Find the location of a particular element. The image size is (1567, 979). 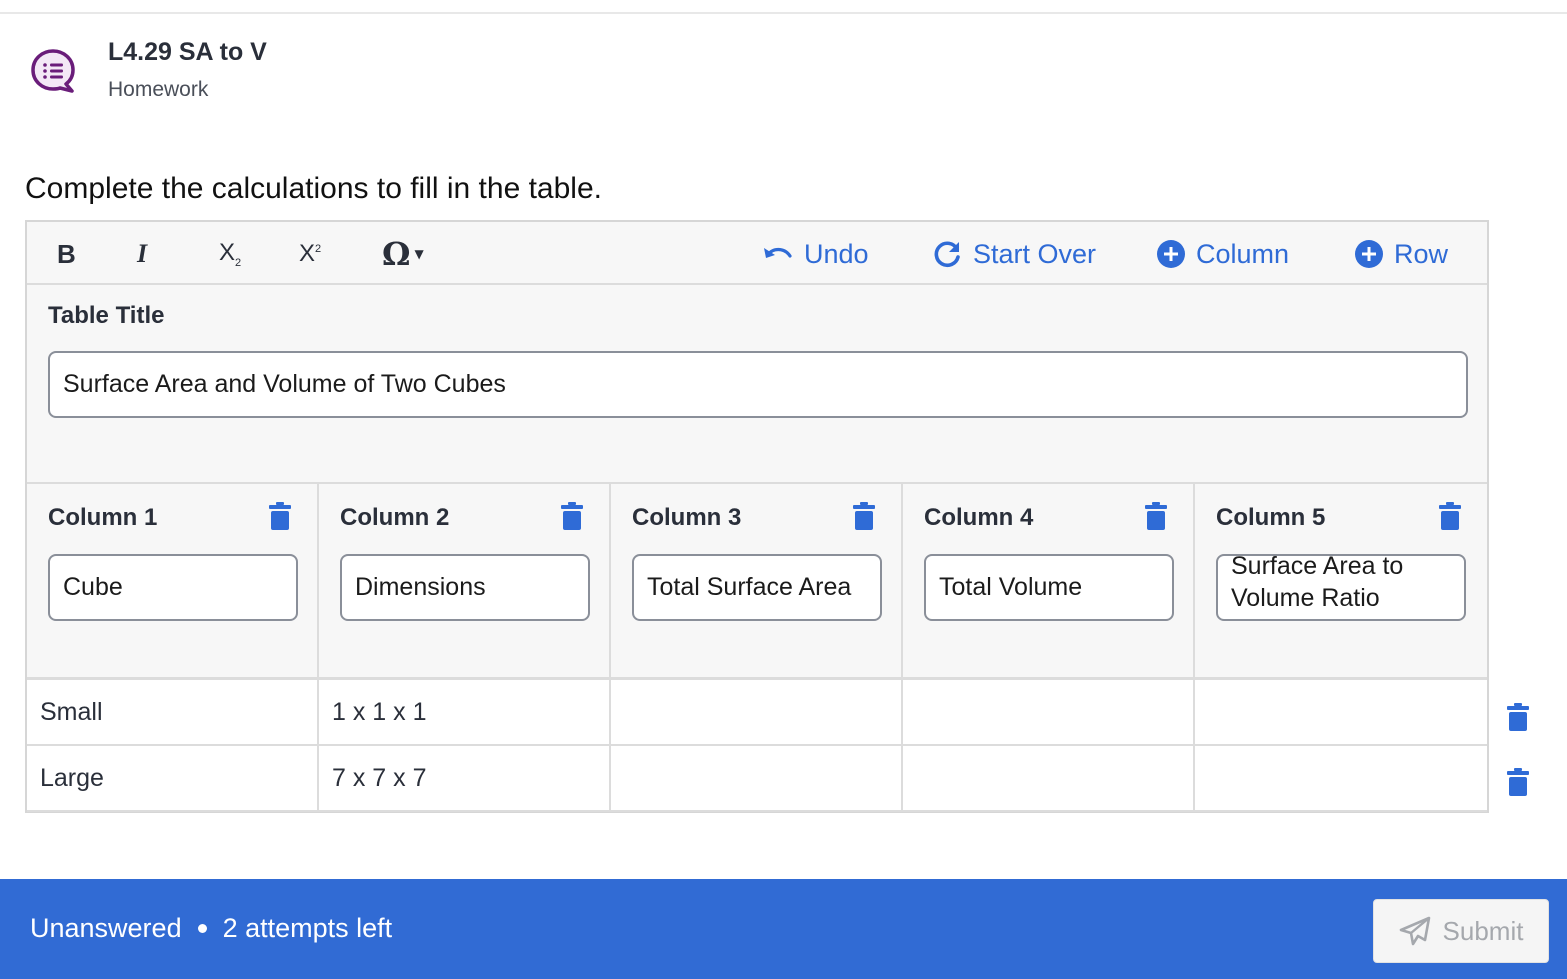

add-column-button: Column is located at coordinates (1222, 254).